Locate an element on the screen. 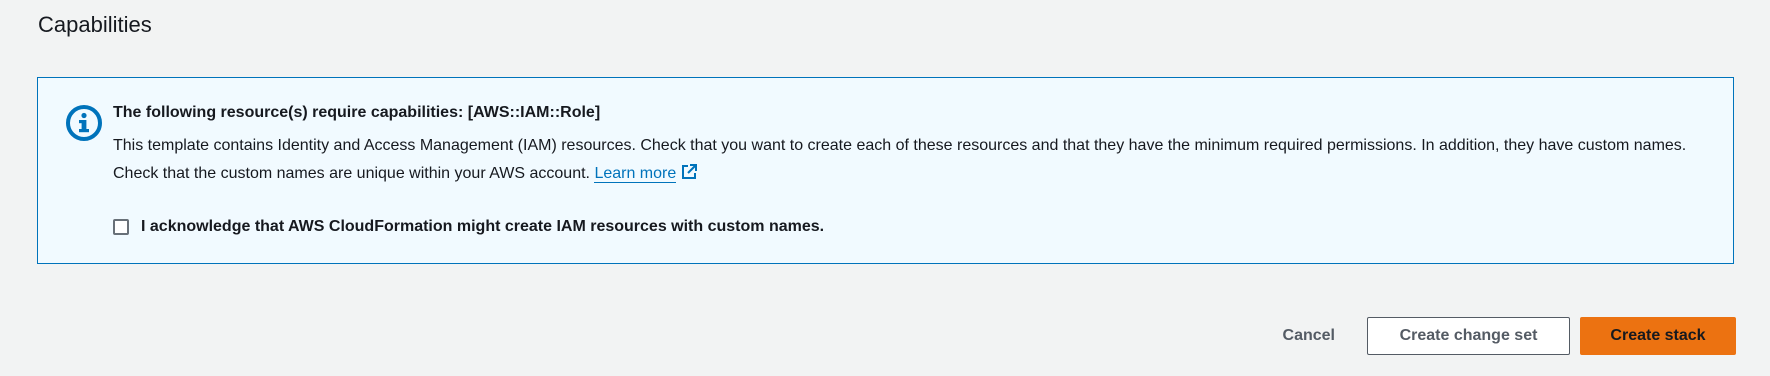 This screenshot has width=1770, height=376. external-link-icon is located at coordinates (689, 172).